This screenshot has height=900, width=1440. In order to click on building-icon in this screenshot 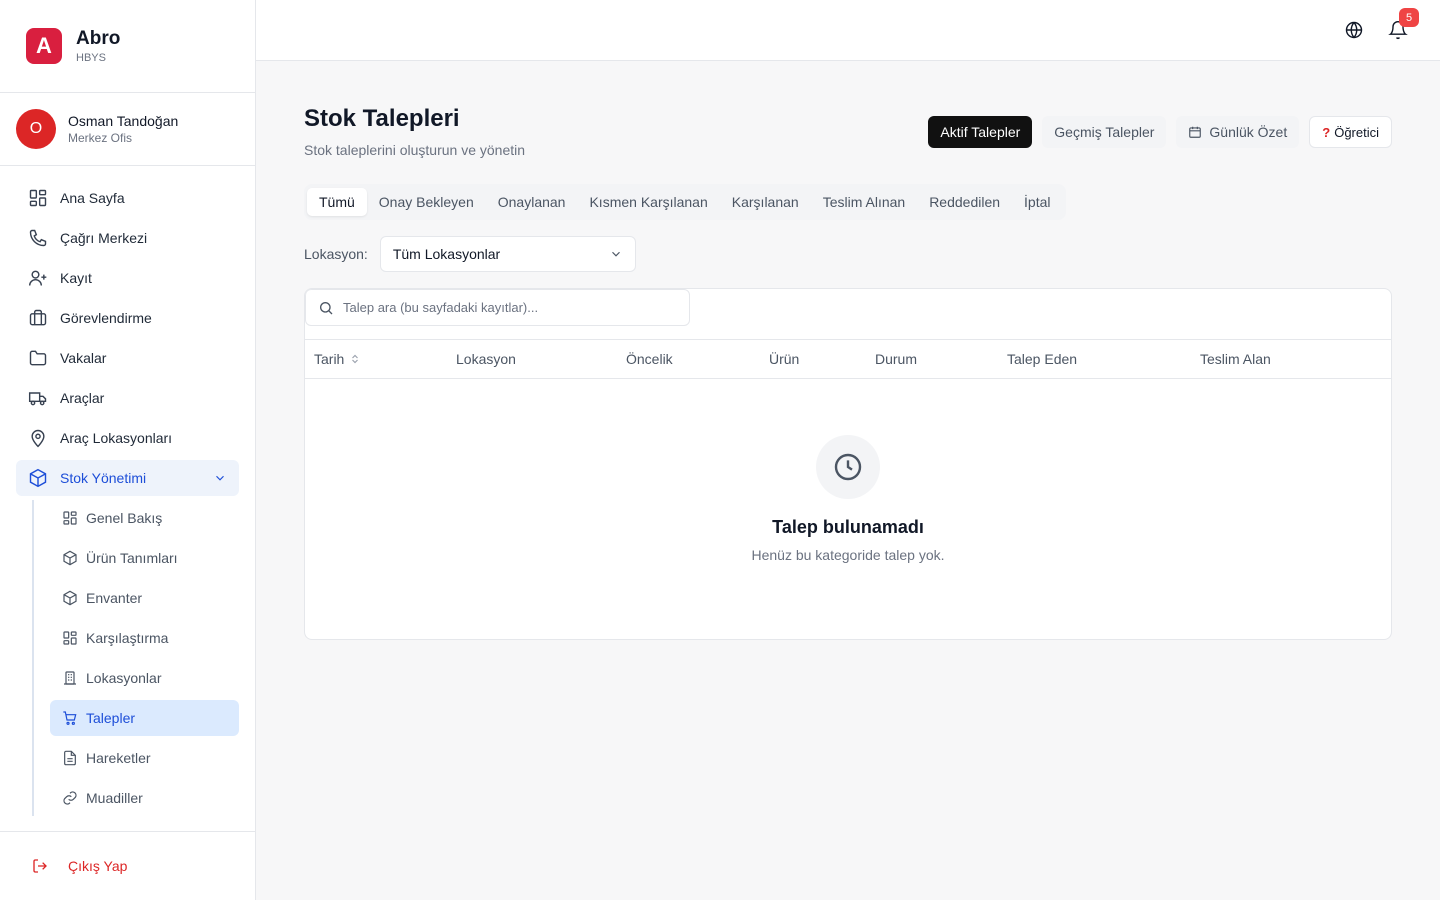, I will do `click(70, 678)`.